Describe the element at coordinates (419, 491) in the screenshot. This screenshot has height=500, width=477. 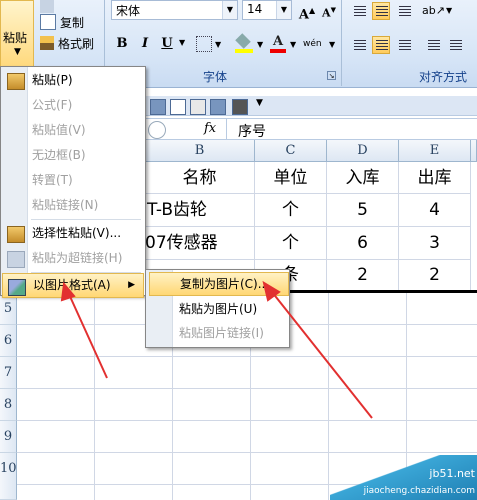
I see `watermark-text: jiaocheng.chazidian.com` at that location.